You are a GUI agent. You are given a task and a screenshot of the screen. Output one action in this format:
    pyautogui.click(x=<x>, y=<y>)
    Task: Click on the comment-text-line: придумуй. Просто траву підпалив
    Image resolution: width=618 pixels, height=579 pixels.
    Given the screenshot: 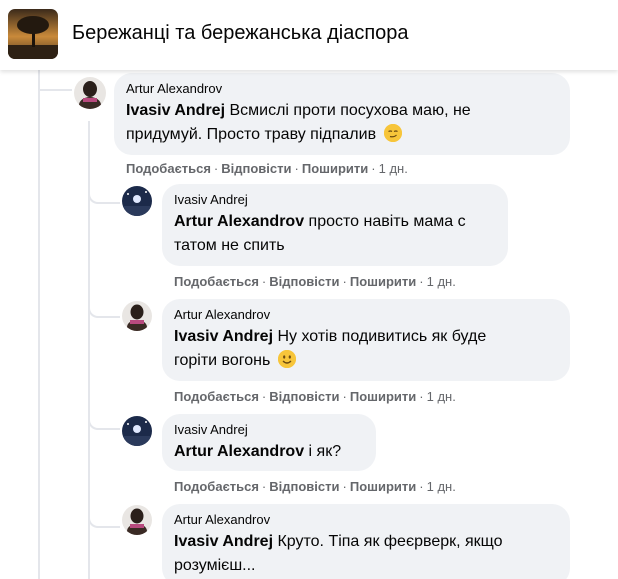 What is the action you would take?
    pyautogui.click(x=251, y=134)
    